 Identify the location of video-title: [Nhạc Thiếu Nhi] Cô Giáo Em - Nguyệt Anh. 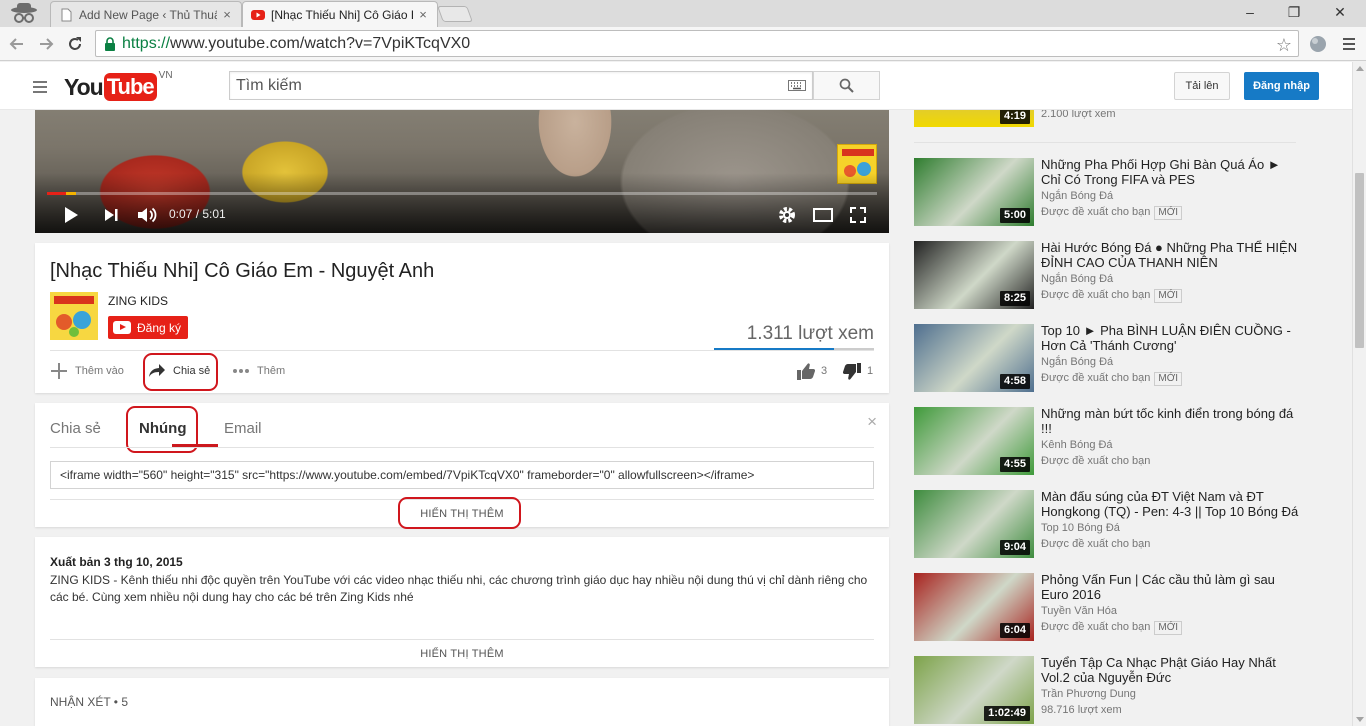
(242, 271).